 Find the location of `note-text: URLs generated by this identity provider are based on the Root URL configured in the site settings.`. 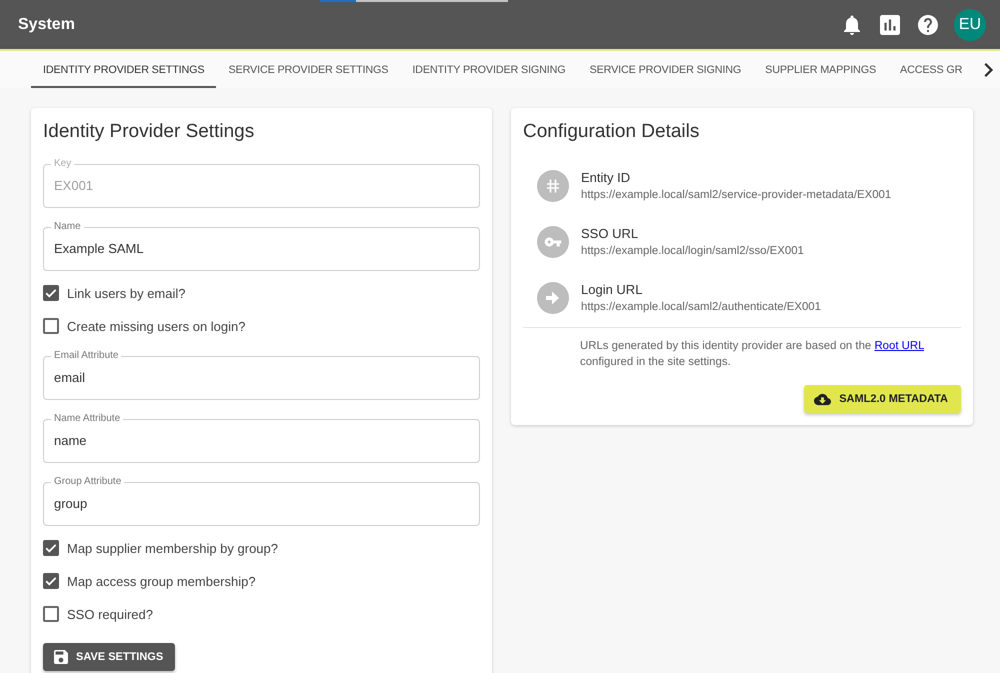

note-text: URLs generated by this identity provider are based on the Root URL configured in the site settings. is located at coordinates (752, 354).